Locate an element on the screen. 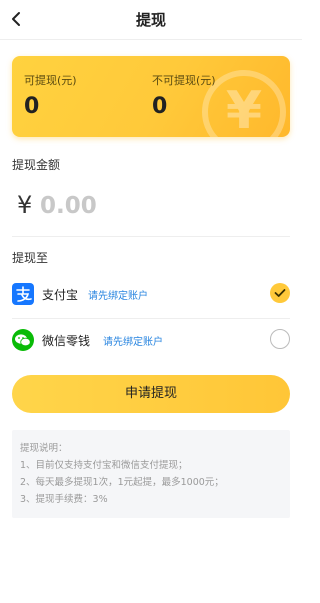 This screenshot has width=320, height=603. destination-label: 提现至 is located at coordinates (30, 258).